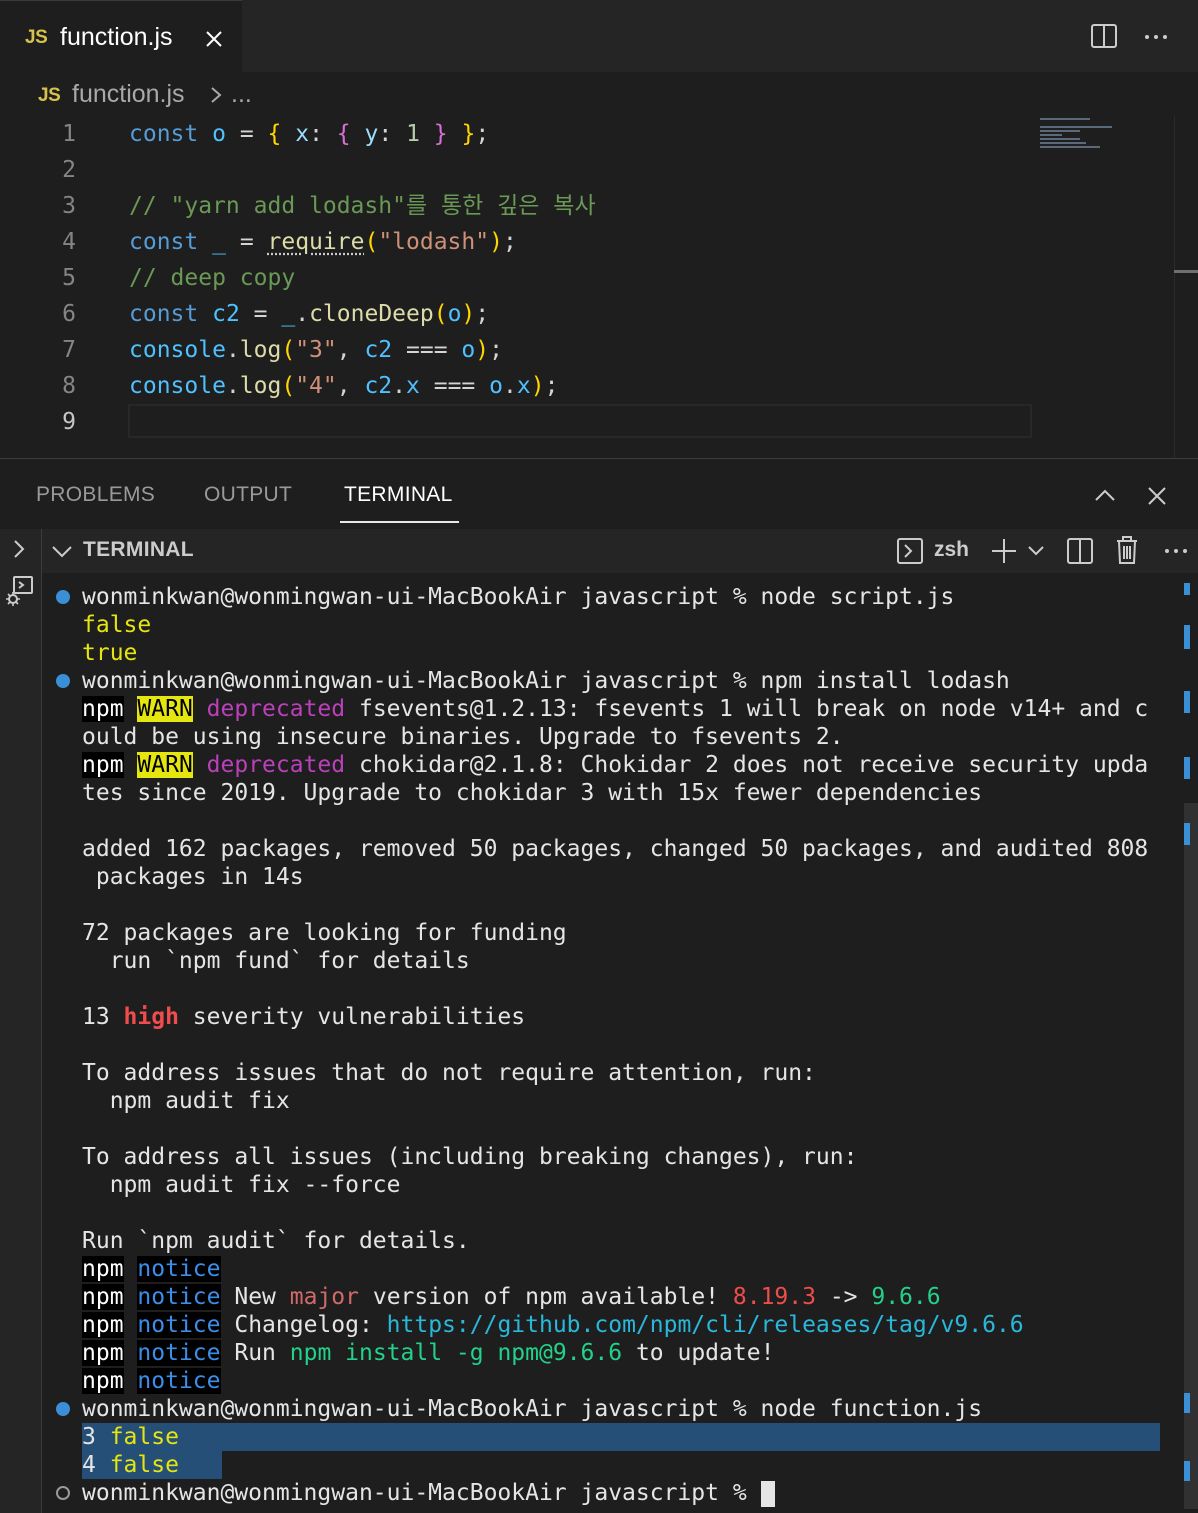 This screenshot has height=1513, width=1198. Describe the element at coordinates (212, 278) in the screenshot. I see `code-comment: // deep copy` at that location.